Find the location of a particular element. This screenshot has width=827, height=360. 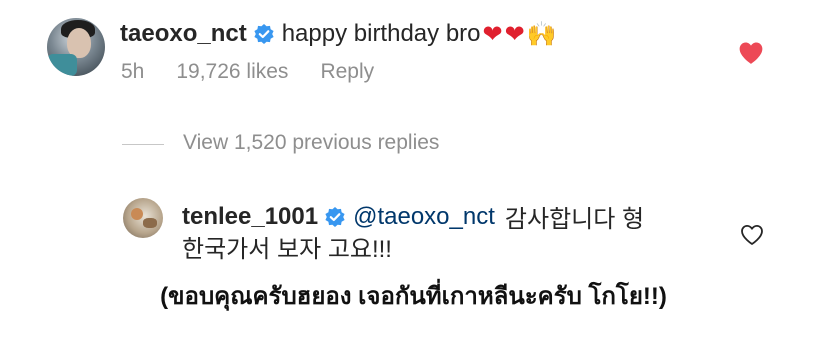

comment-text: happy birthday bro is located at coordinates (381, 33).